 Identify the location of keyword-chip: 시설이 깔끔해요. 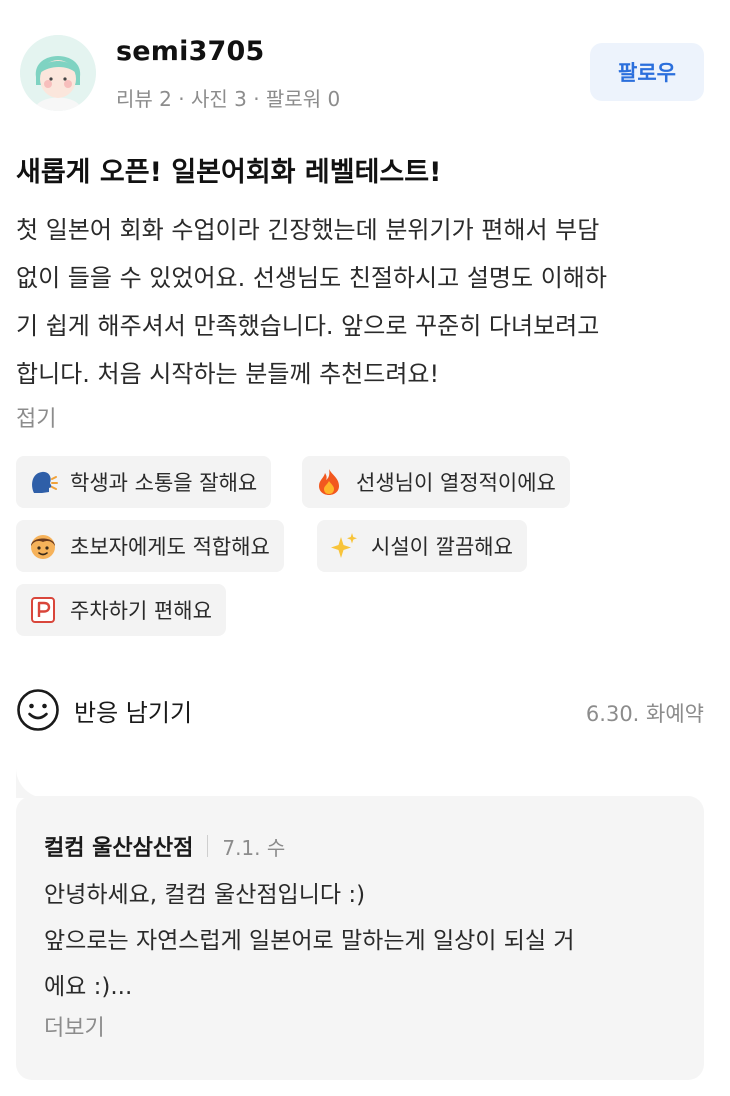
(422, 546).